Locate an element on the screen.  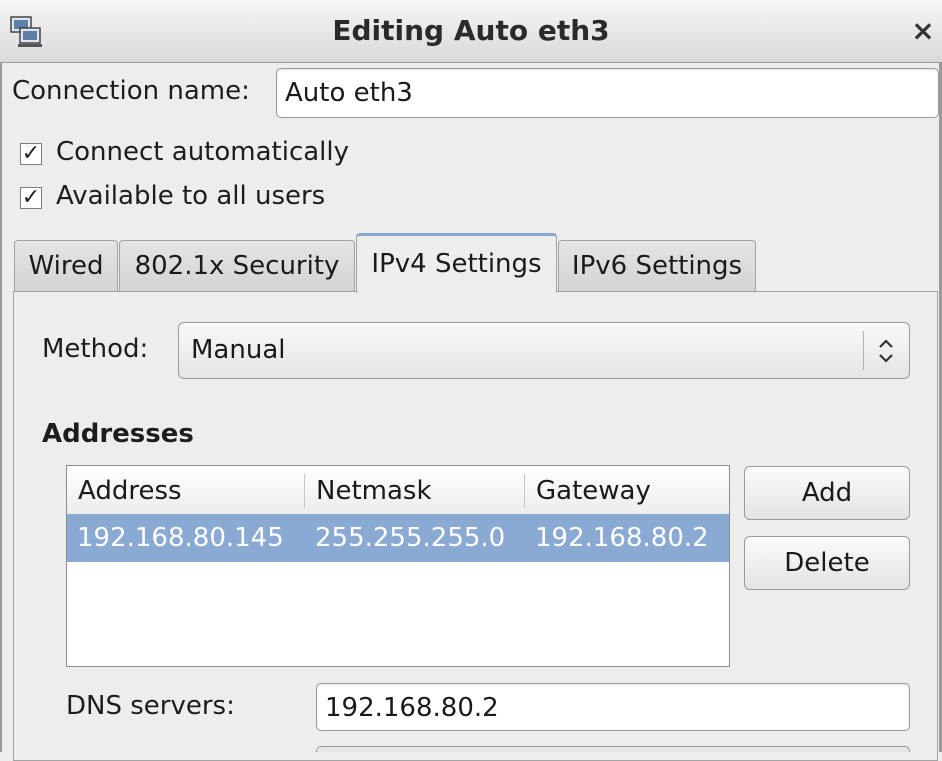
connect-automatically-checkbox: ✓ is located at coordinates (31, 154).